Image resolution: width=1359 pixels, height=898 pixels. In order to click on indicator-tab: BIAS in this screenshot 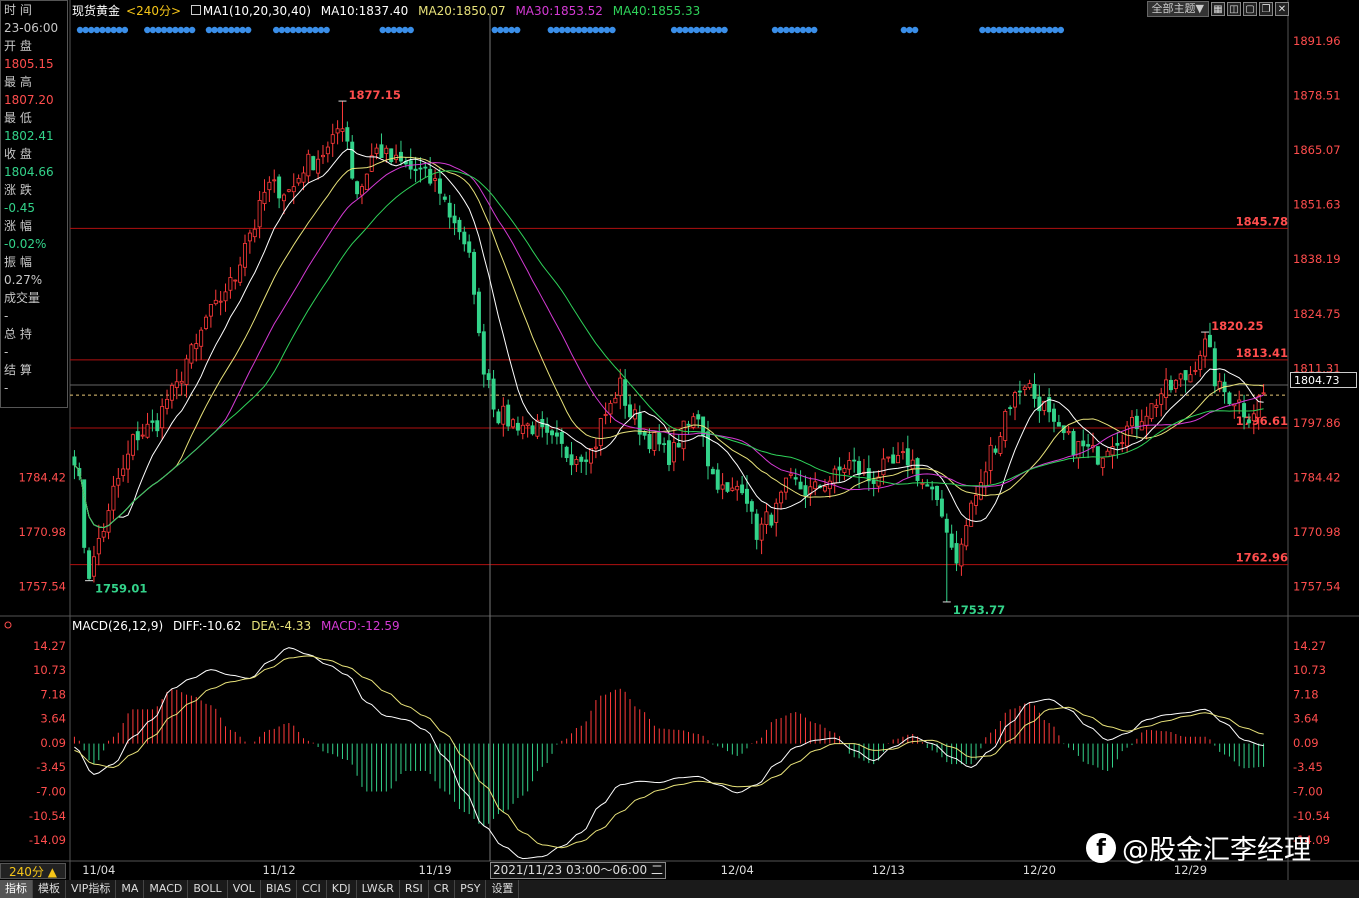, I will do `click(279, 889)`.